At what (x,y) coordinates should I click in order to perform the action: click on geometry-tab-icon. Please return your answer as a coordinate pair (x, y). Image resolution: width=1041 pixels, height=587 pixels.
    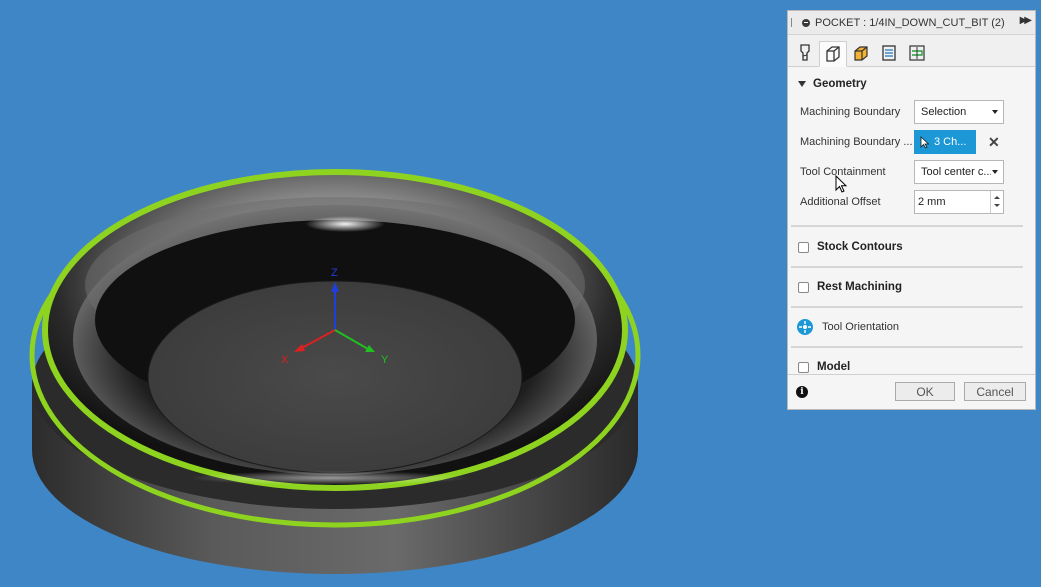
    Looking at the image, I should click on (833, 54).